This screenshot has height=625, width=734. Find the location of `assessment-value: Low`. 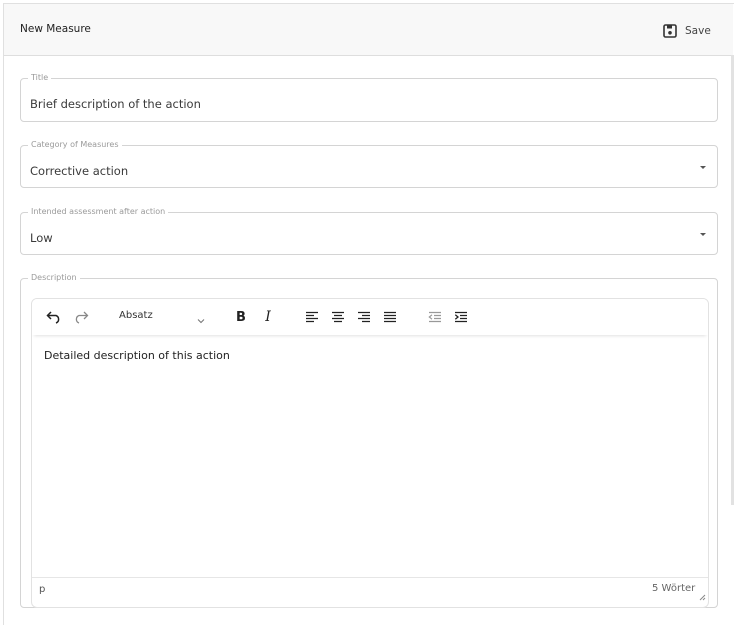

assessment-value: Low is located at coordinates (41, 238).